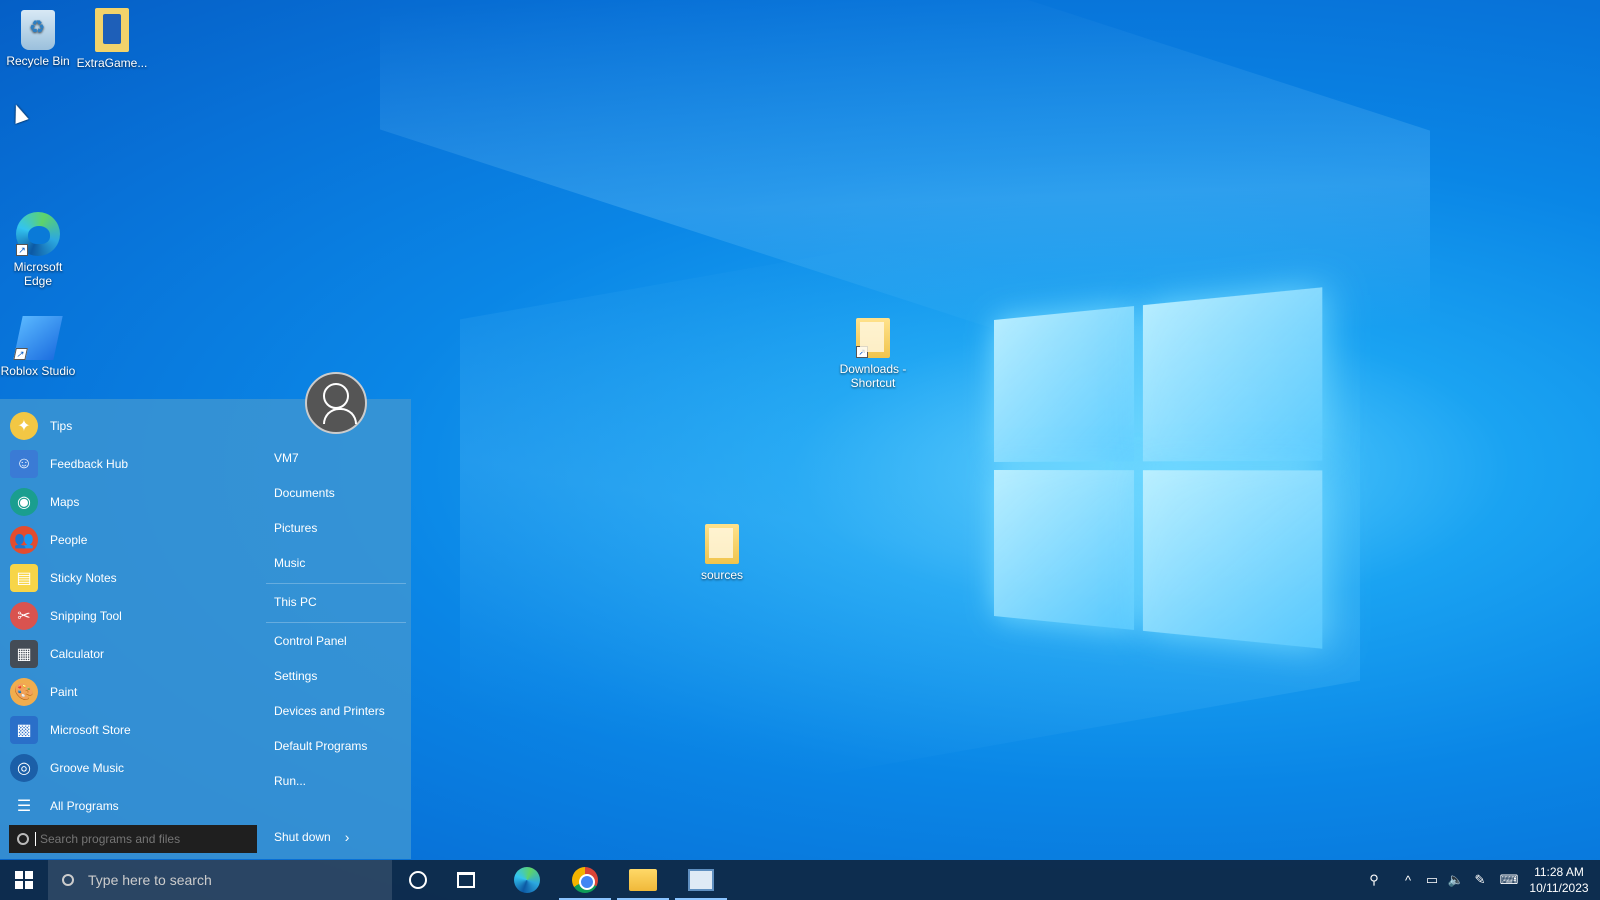  What do you see at coordinates (24, 502) in the screenshot?
I see `maps-icon: ◉` at bounding box center [24, 502].